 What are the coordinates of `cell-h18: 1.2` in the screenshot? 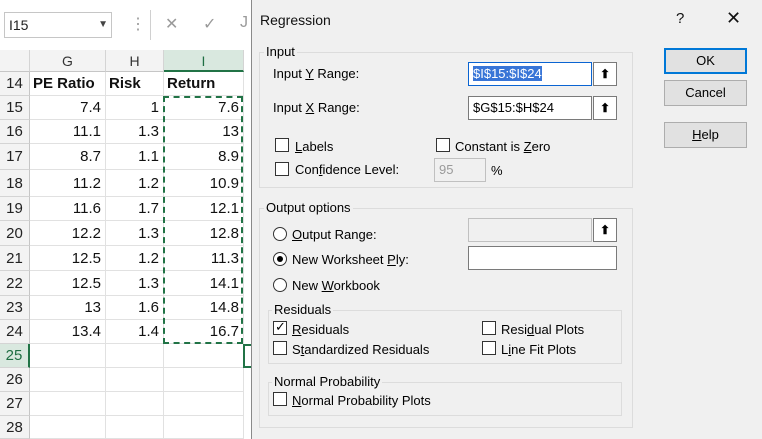 It's located at (135, 183).